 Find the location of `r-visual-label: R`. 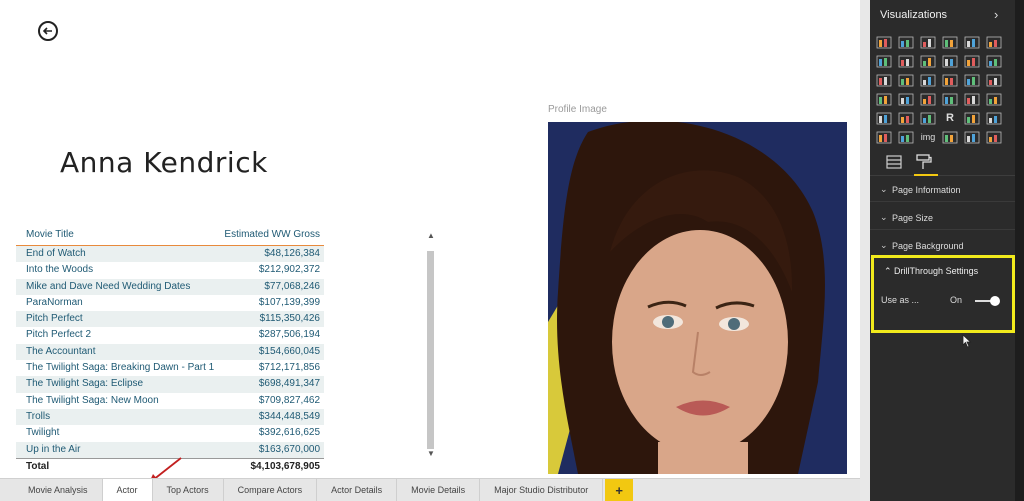

r-visual-label: R is located at coordinates (950, 118).